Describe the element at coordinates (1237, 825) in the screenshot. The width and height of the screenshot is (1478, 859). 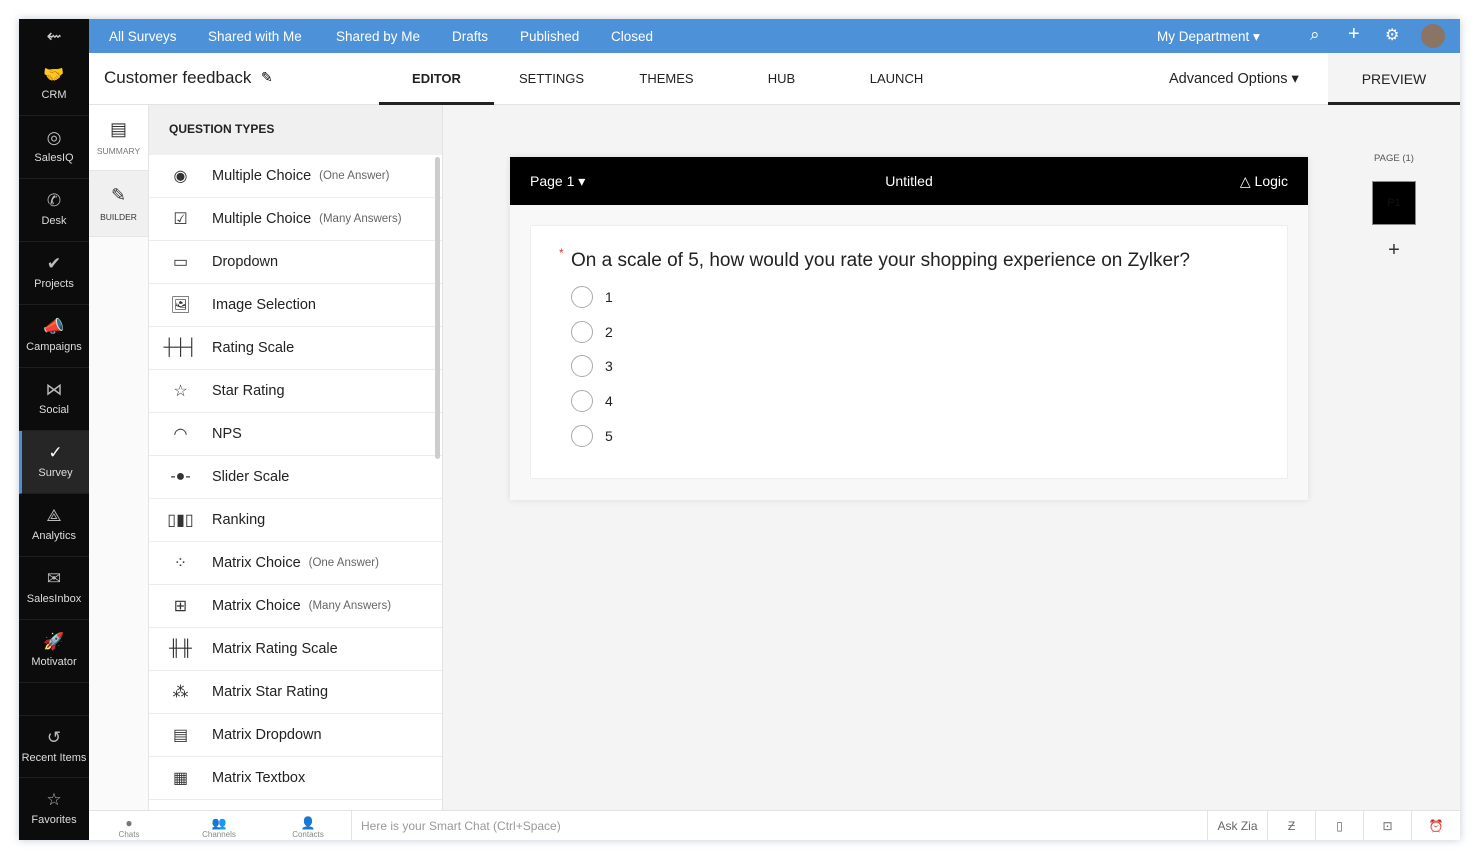
I see `ask-zia-button: Ask Zia` at that location.